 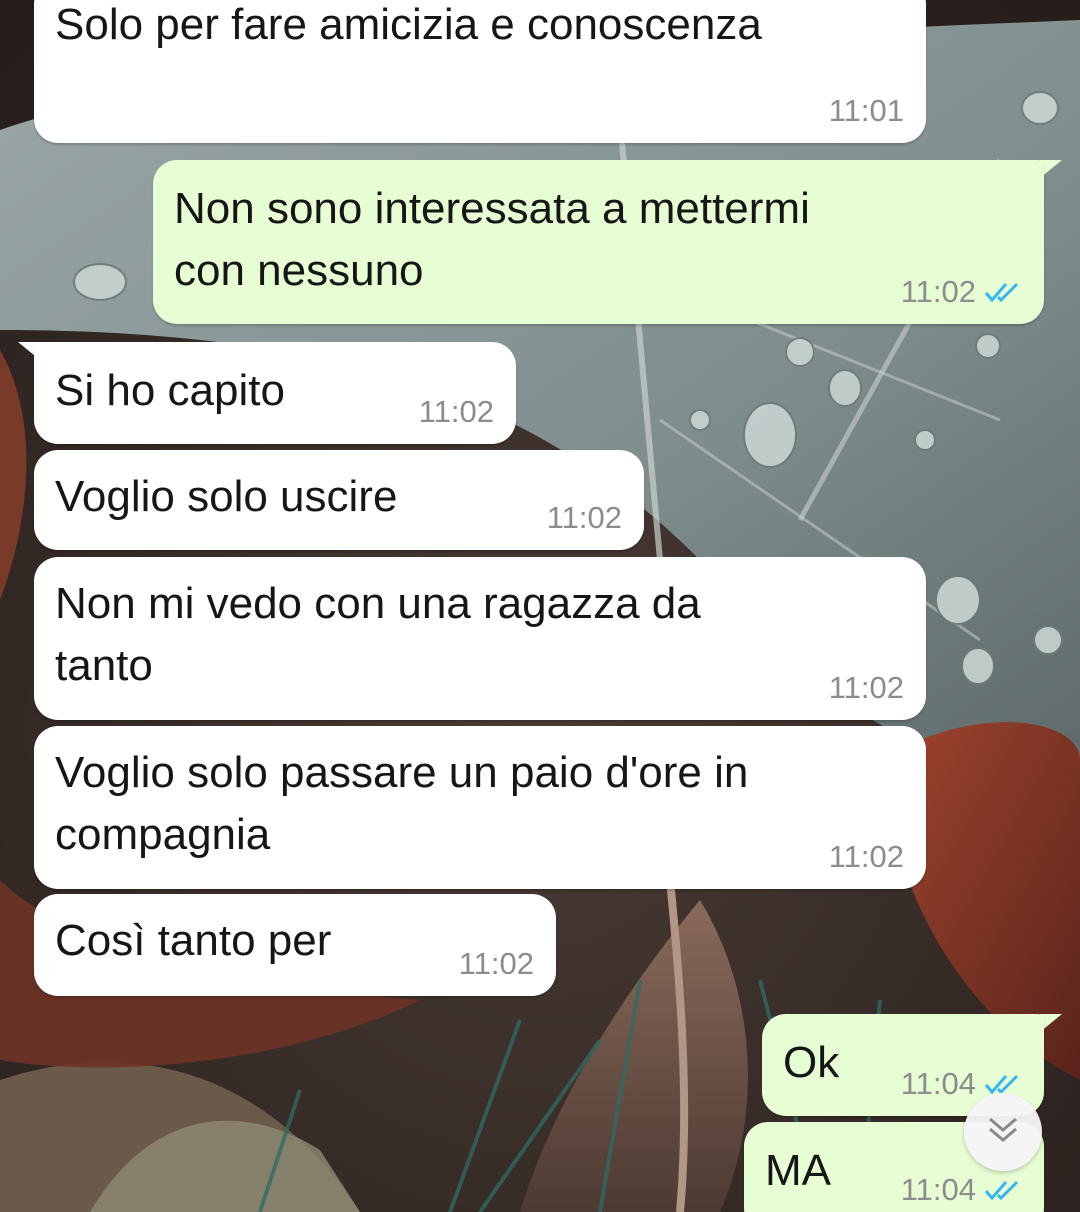 What do you see at coordinates (170, 390) in the screenshot?
I see `message-text: Si ho capito` at bounding box center [170, 390].